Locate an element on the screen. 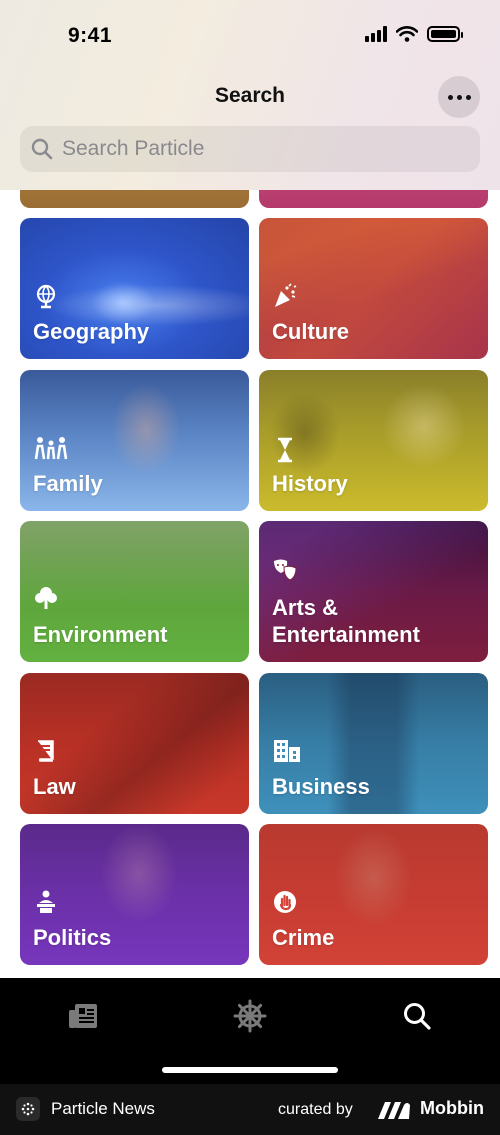 The height and width of the screenshot is (1135, 500). family-icon is located at coordinates (51, 448).